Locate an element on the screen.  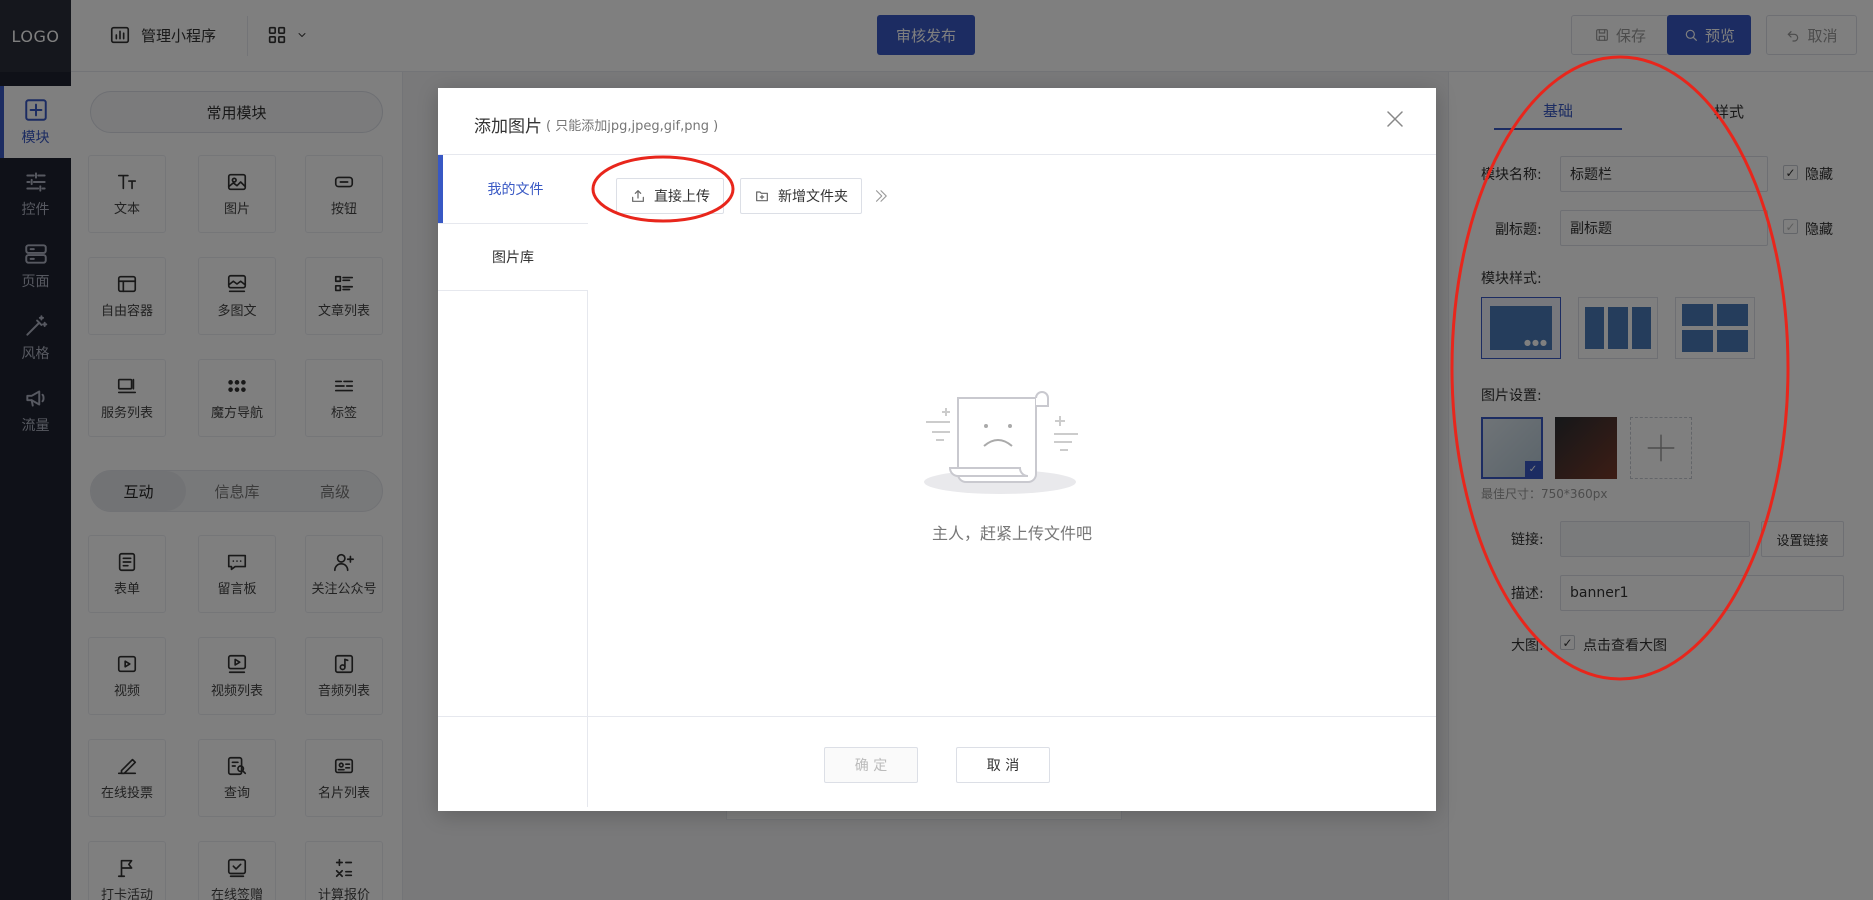
upload-button: 直接上传 is located at coordinates (670, 196).